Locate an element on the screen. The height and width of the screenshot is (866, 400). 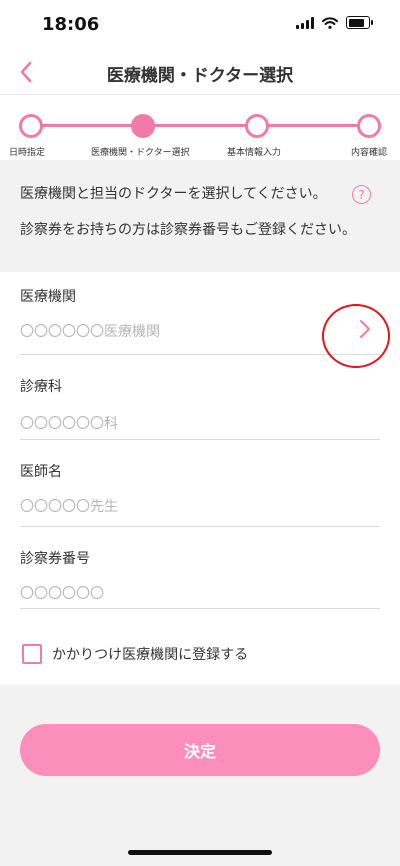
step-3-dot is located at coordinates (257, 126).